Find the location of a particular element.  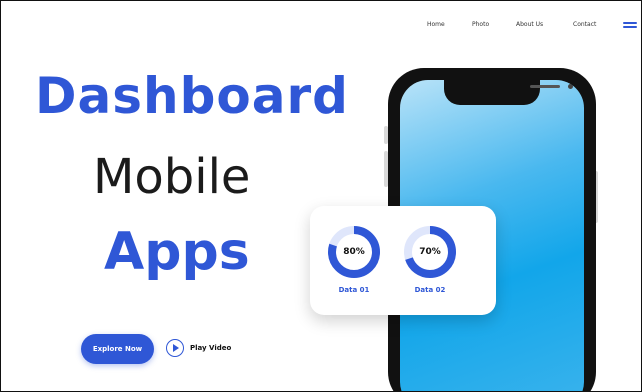

play-video-label: Play Video is located at coordinates (211, 348).